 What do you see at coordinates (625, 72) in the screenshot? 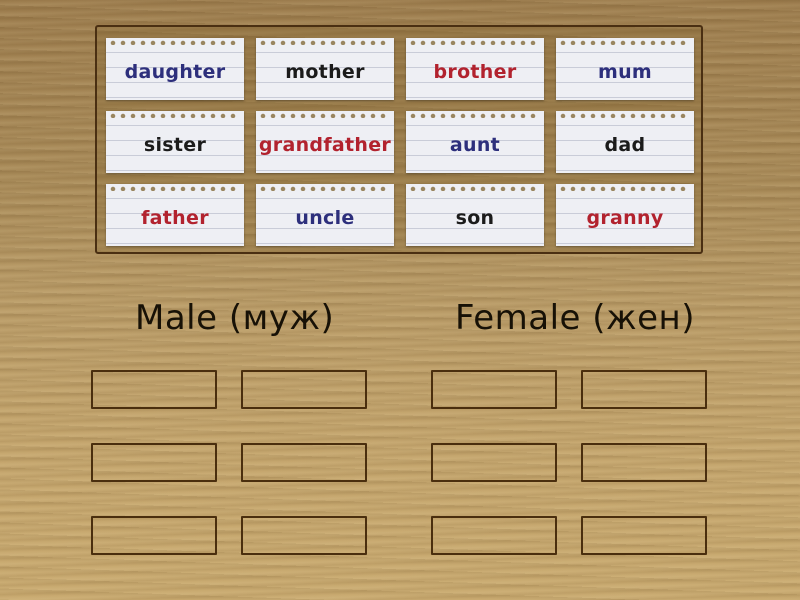
I see `word-card-label: mum` at bounding box center [625, 72].